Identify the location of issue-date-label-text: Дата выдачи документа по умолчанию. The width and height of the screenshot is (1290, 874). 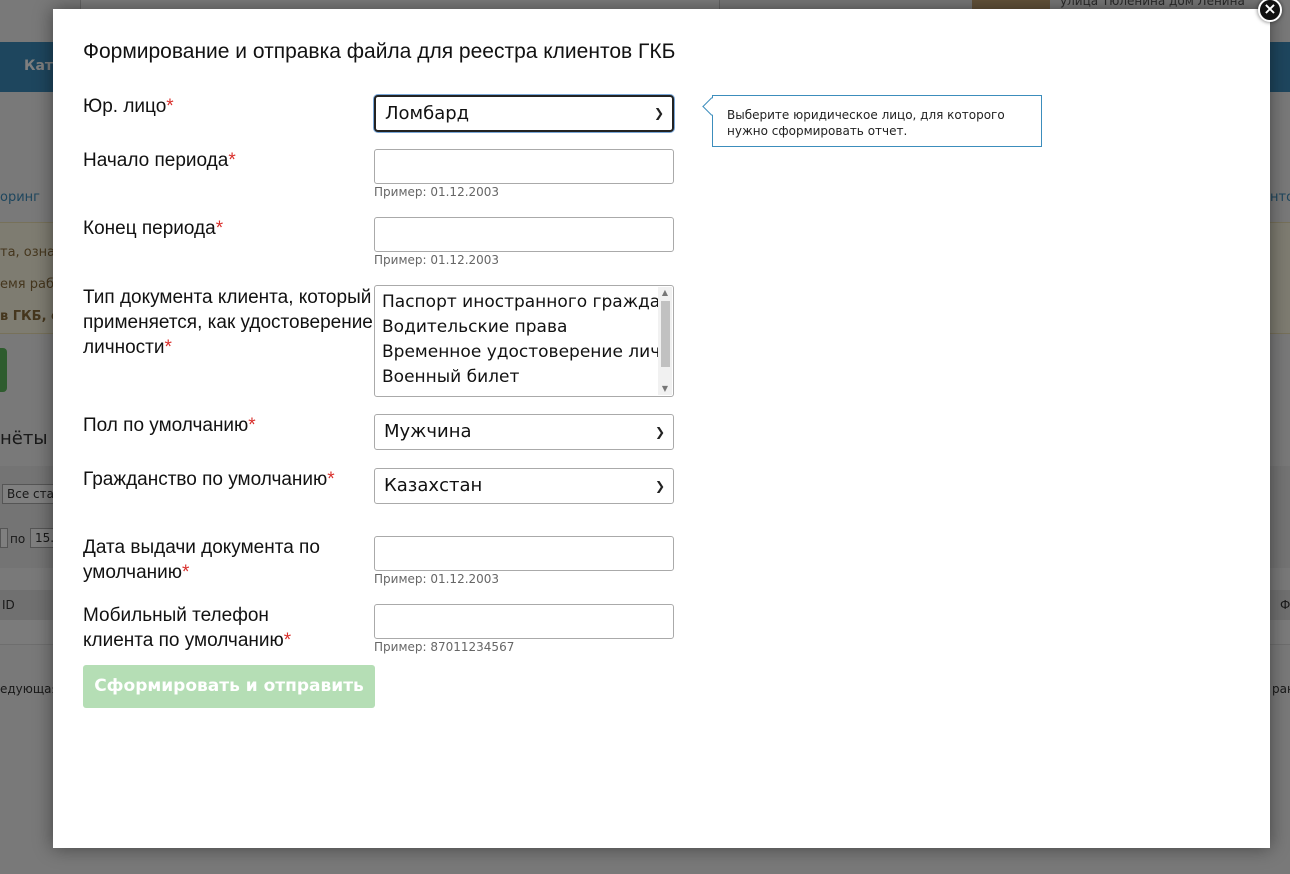
(201, 560).